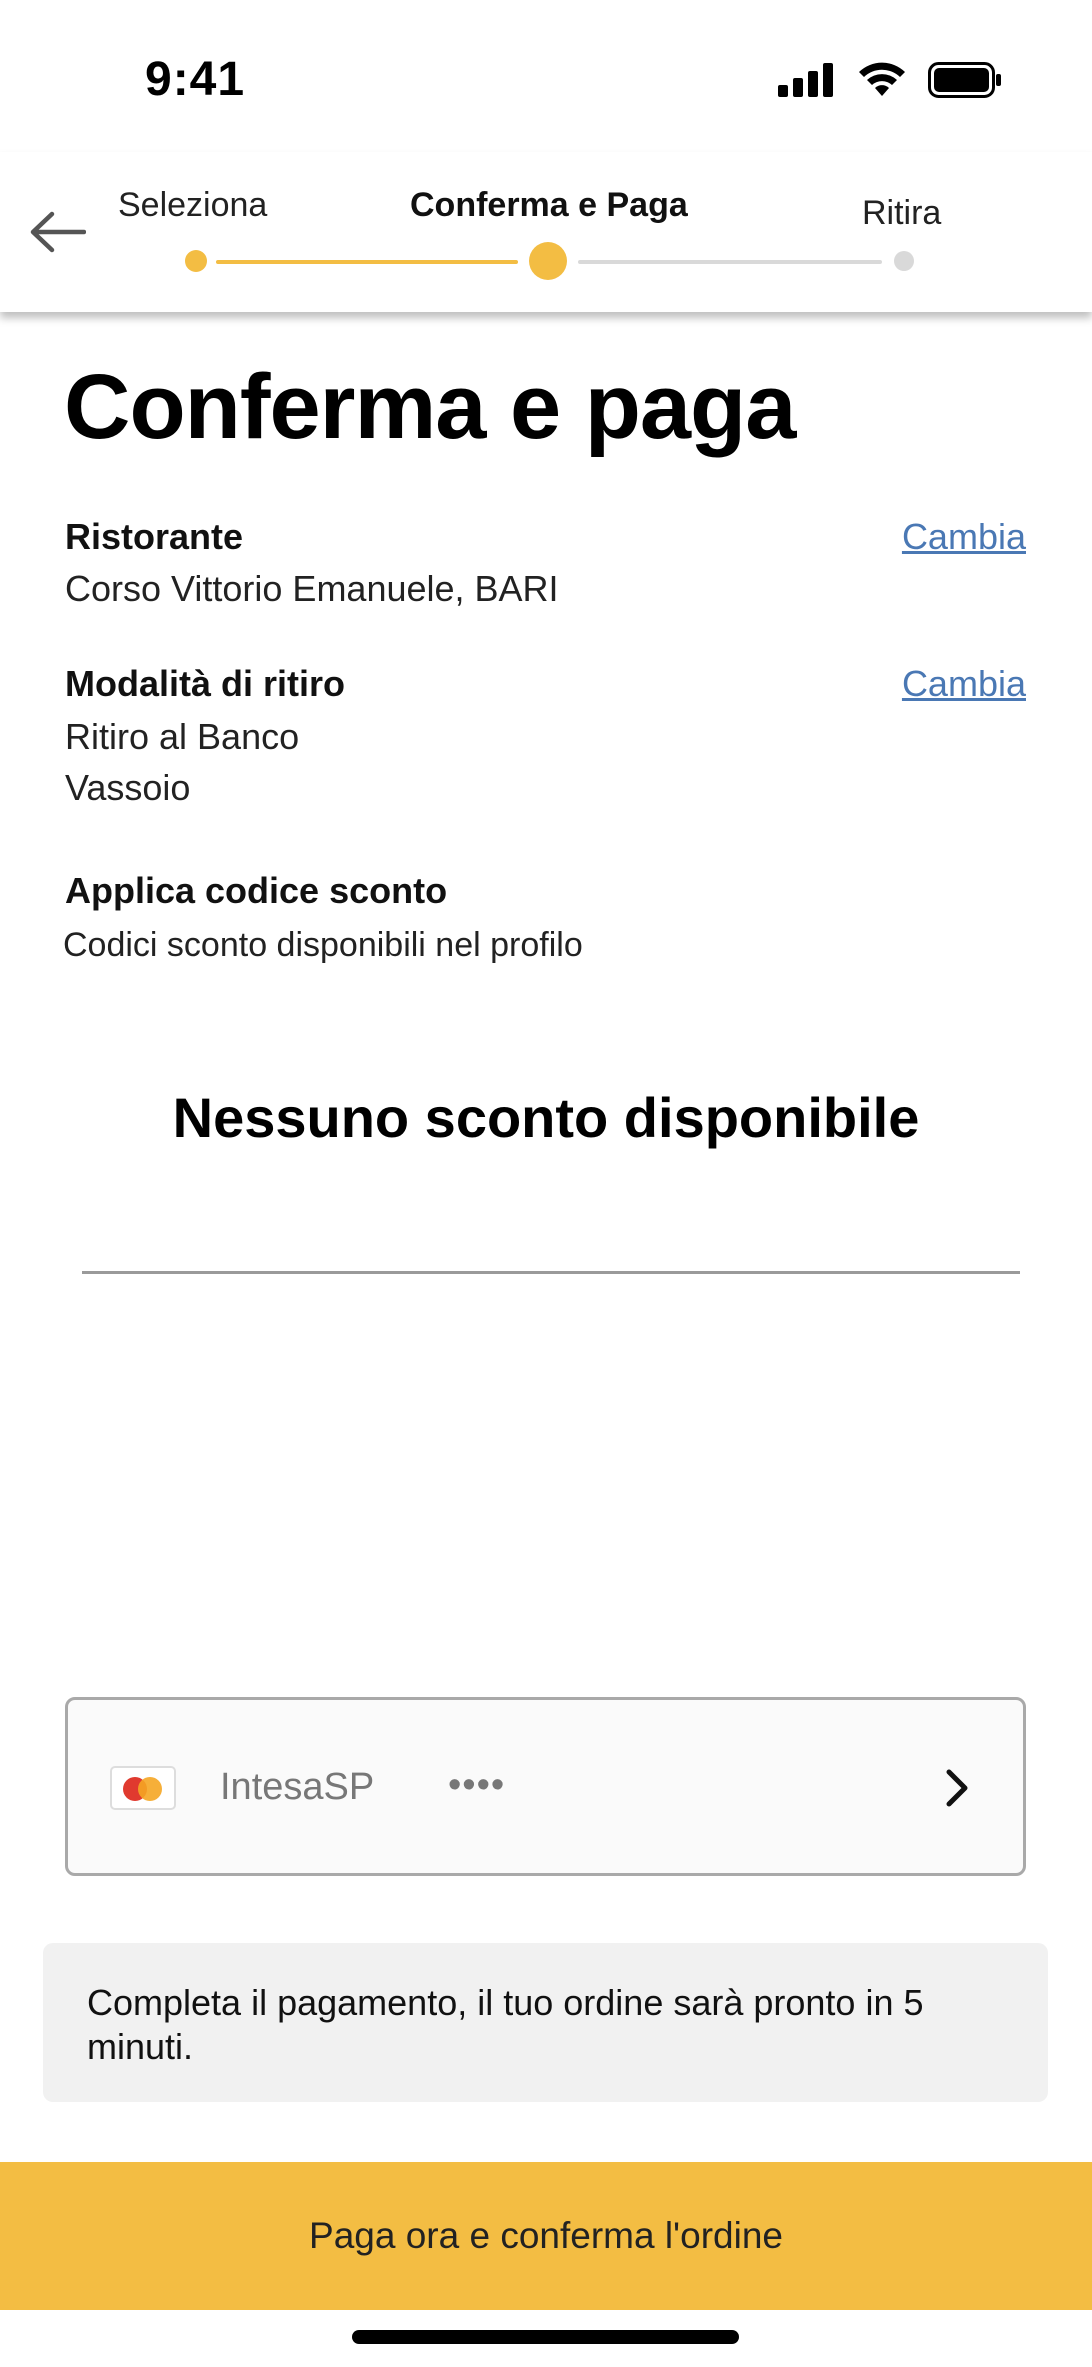 Image resolution: width=1092 pixels, height=2367 pixels. I want to click on step-label-conferma-e-paga: Conferma e Paga, so click(549, 205).